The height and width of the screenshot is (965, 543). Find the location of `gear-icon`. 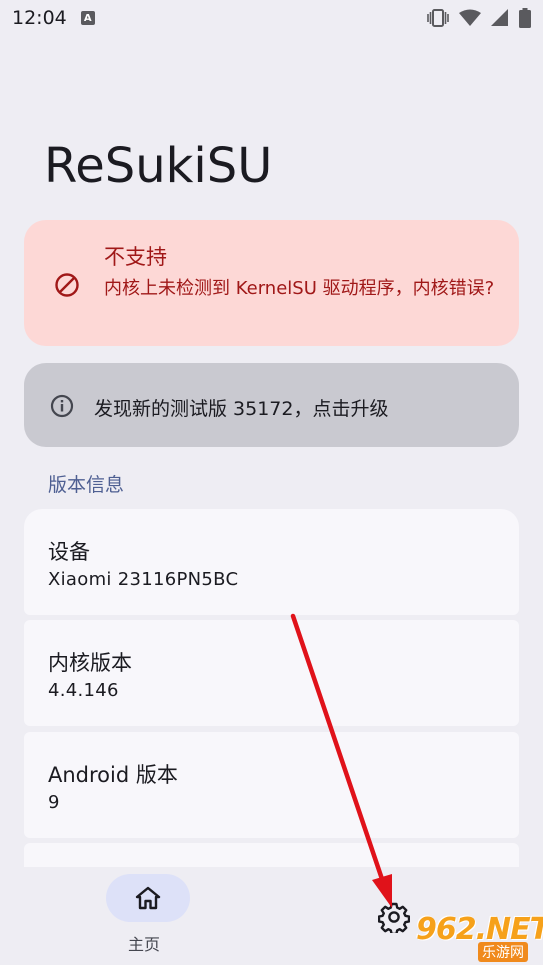

gear-icon is located at coordinates (394, 919).